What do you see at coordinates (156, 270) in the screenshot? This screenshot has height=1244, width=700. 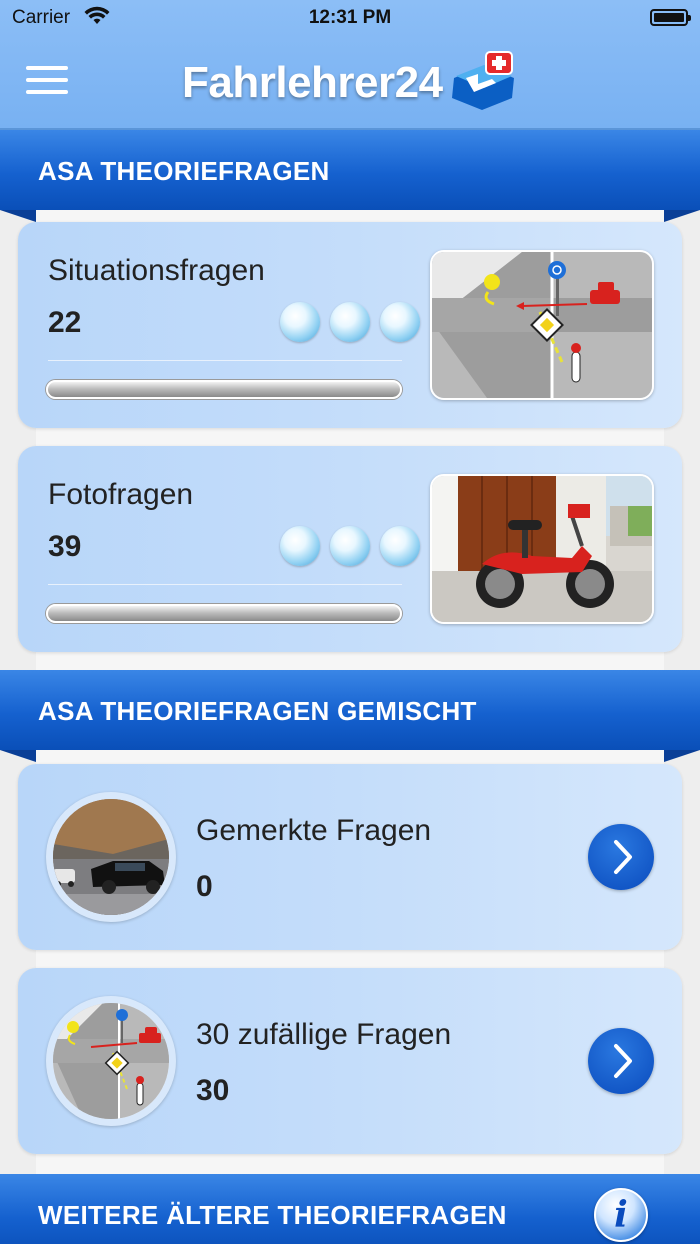 I see `card-title: Situationsfragen` at bounding box center [156, 270].